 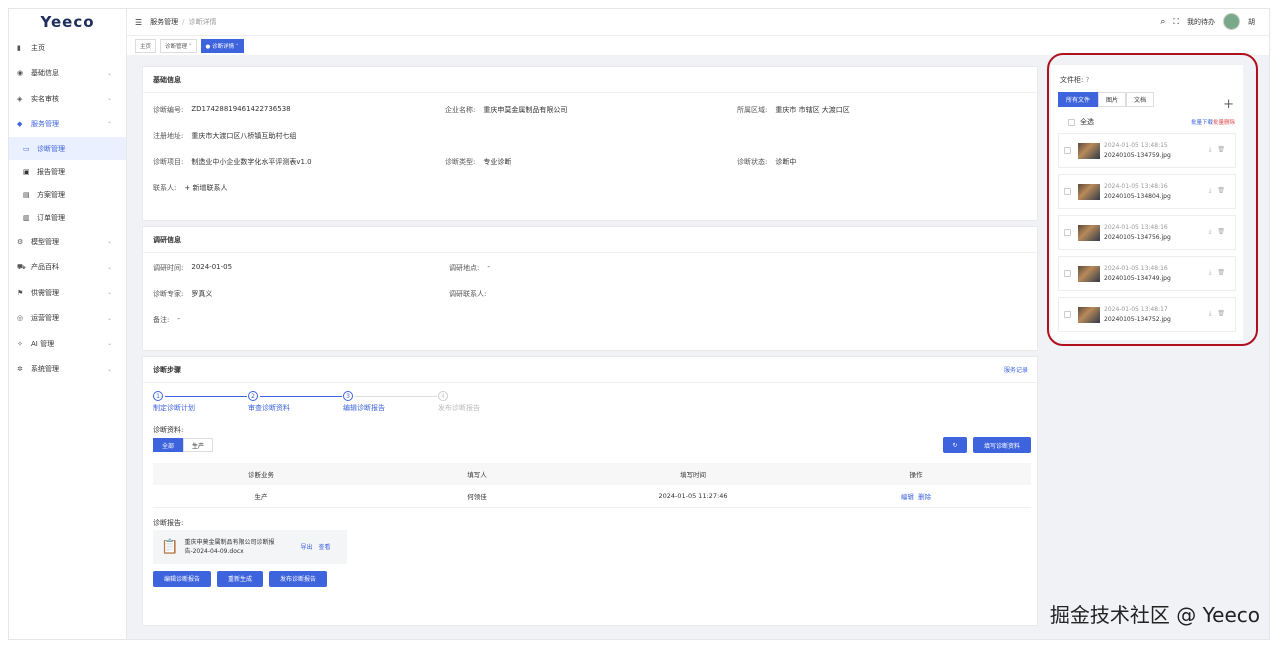 I want to click on area: 重庆市 市辖区 大渡口区, so click(x=812, y=110).